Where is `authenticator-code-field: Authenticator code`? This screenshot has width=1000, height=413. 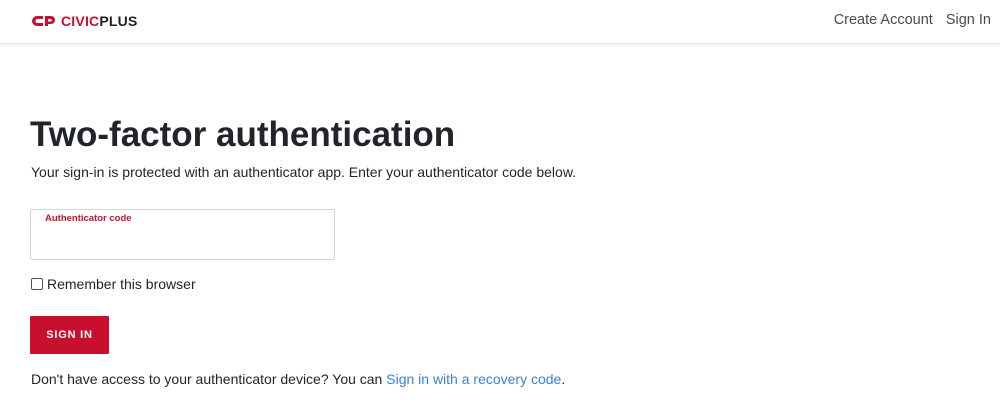 authenticator-code-field: Authenticator code is located at coordinates (182, 234).